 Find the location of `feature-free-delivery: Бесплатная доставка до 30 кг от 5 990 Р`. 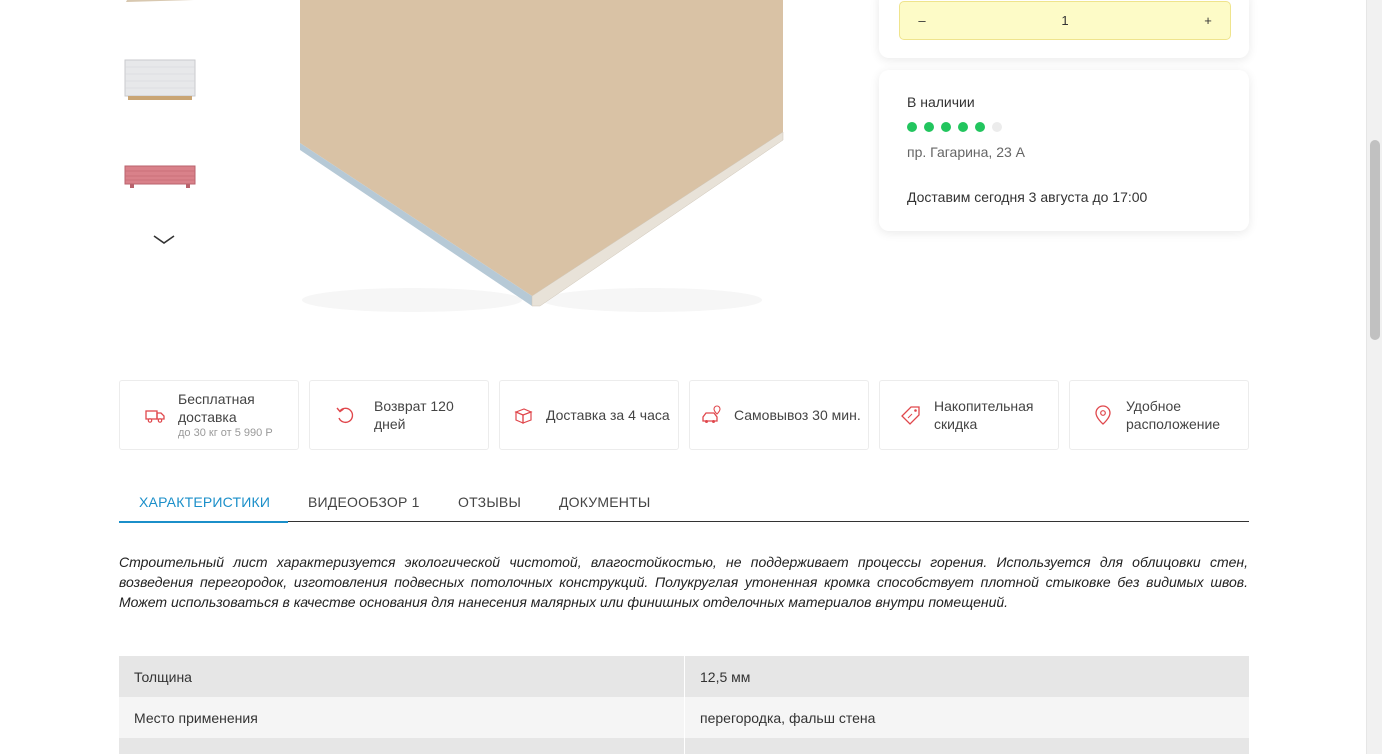

feature-free-delivery: Бесплатная доставка до 30 кг от 5 990 Р is located at coordinates (209, 415).